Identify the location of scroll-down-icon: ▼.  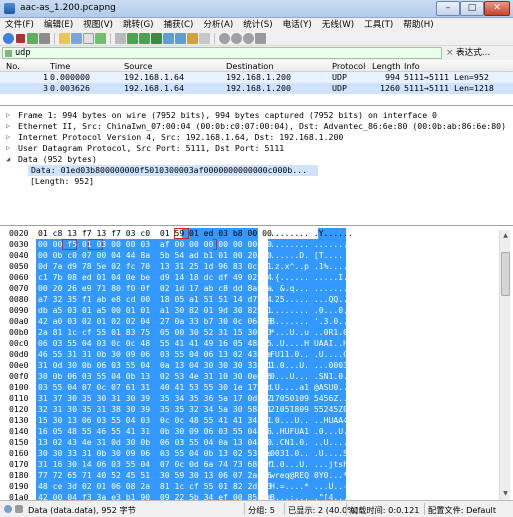
(505, 493).